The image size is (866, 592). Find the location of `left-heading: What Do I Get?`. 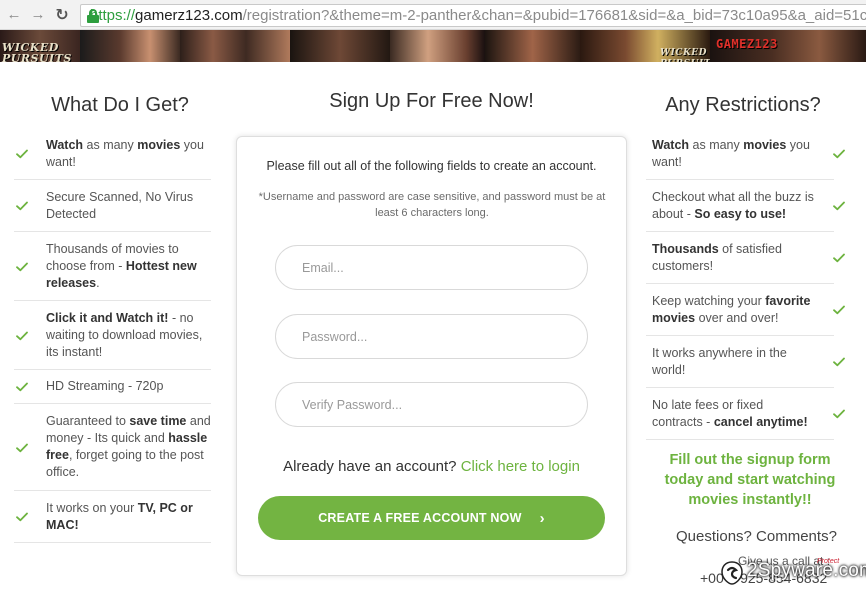

left-heading: What Do I Get? is located at coordinates (120, 105).